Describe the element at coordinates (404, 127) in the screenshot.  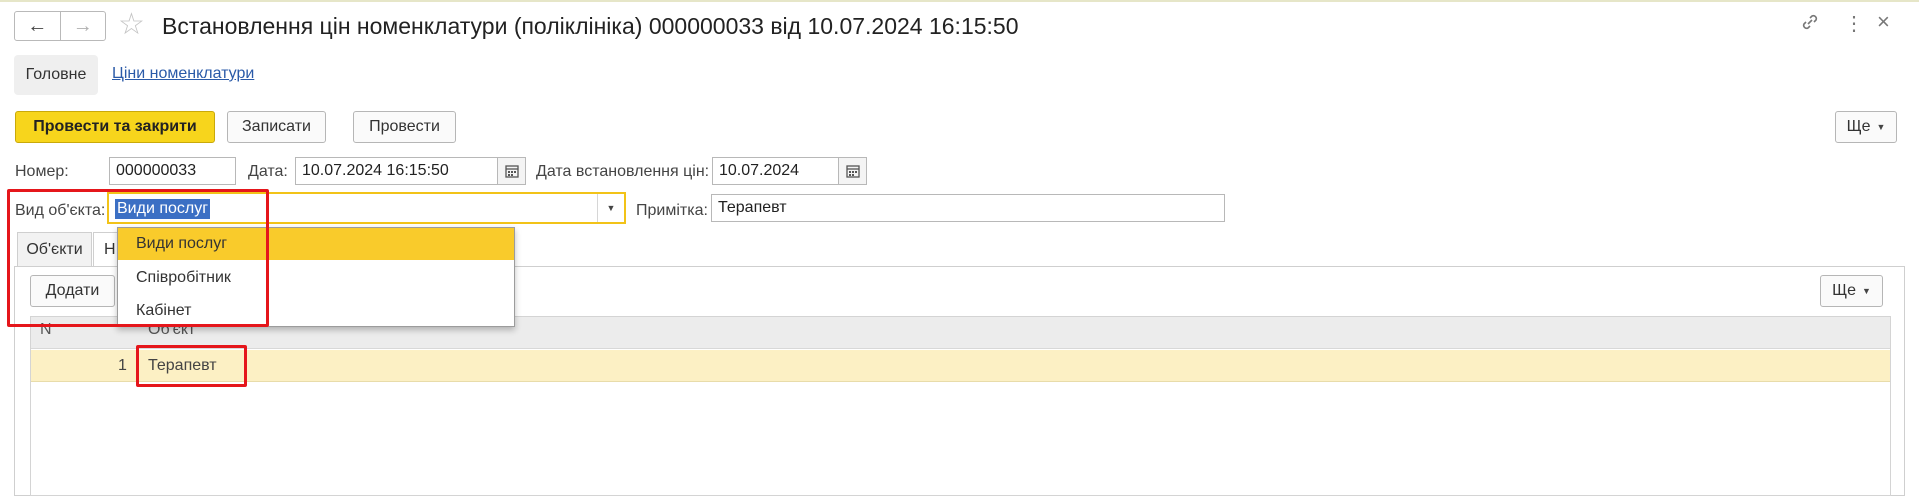
I see `post-button: Провести` at that location.